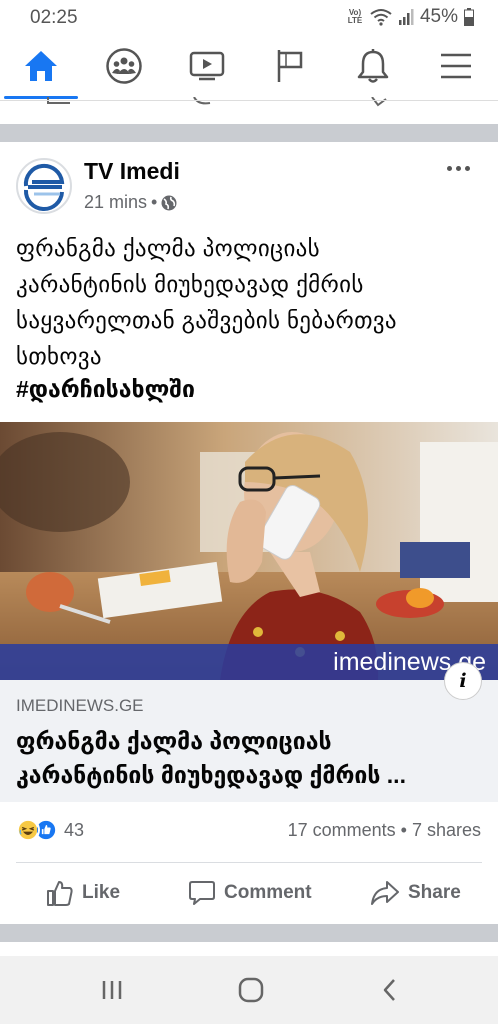 The image size is (498, 1024). I want to click on haha-reaction-icon, so click(28, 830).